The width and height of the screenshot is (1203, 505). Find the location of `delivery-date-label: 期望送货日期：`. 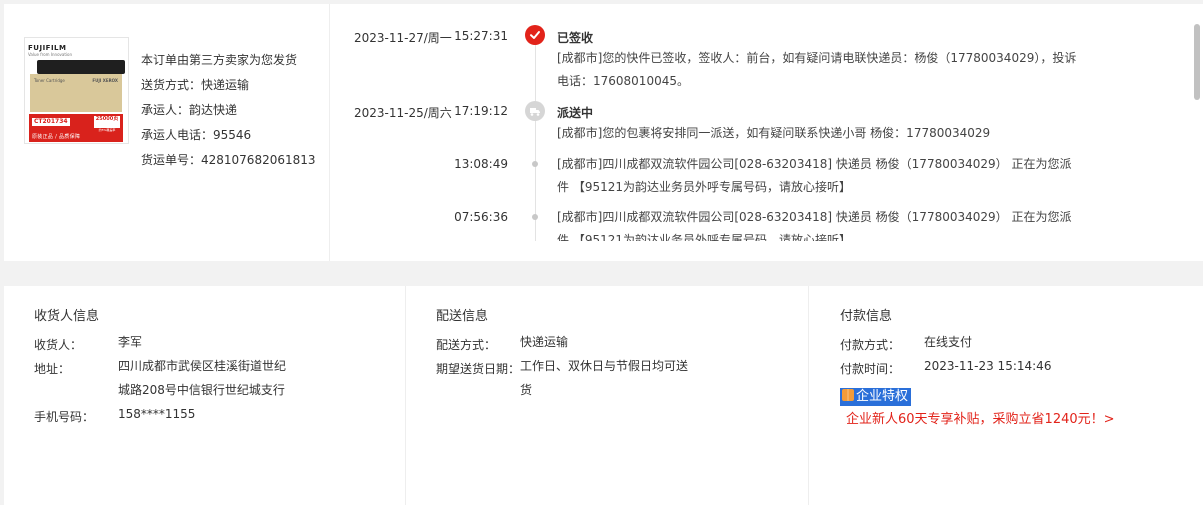

delivery-date-label: 期望送货日期： is located at coordinates (478, 369).